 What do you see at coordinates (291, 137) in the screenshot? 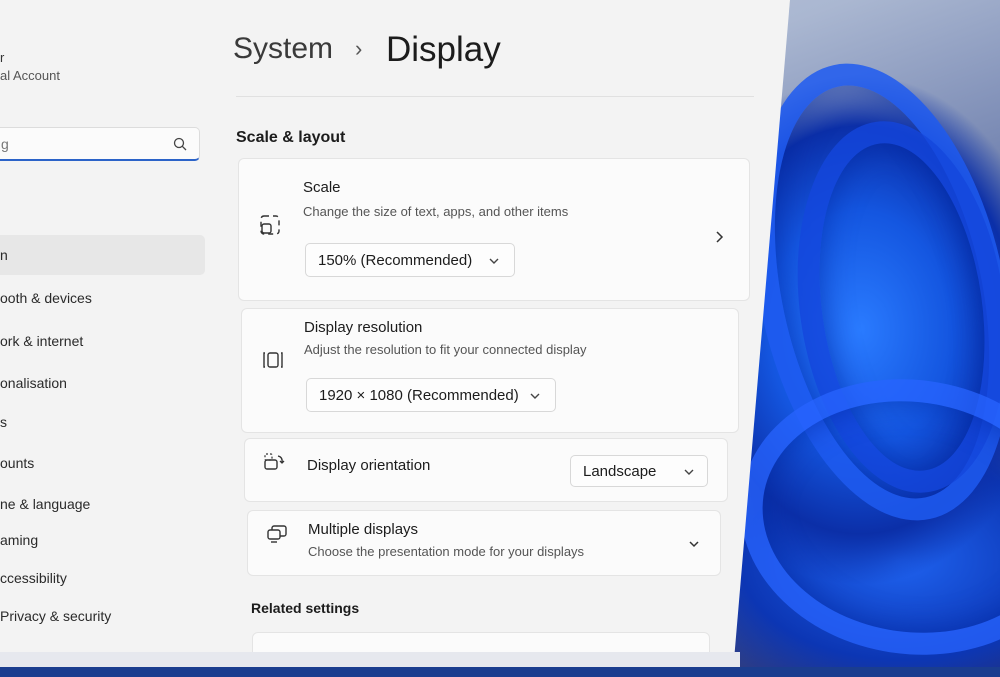
I see `section-title-scale-layout: Scale & layout` at bounding box center [291, 137].